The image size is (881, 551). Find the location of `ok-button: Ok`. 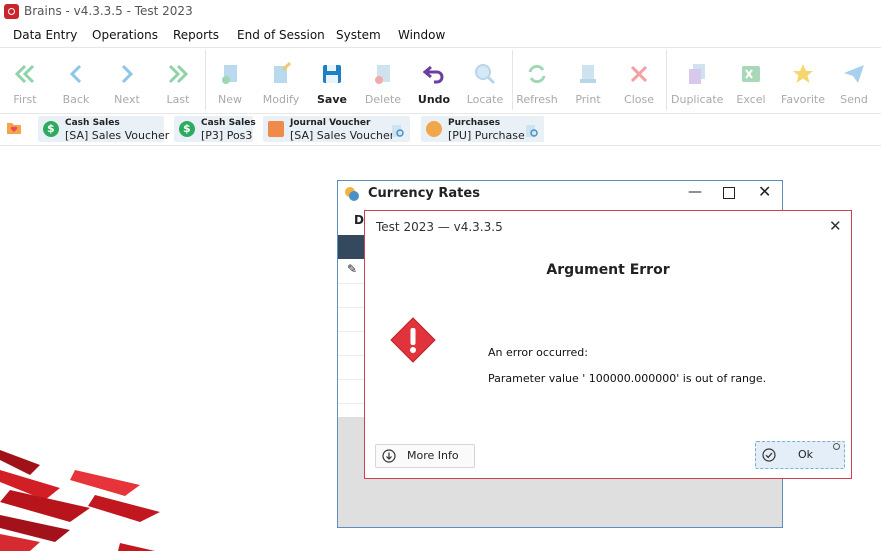

ok-button: Ok is located at coordinates (800, 455).